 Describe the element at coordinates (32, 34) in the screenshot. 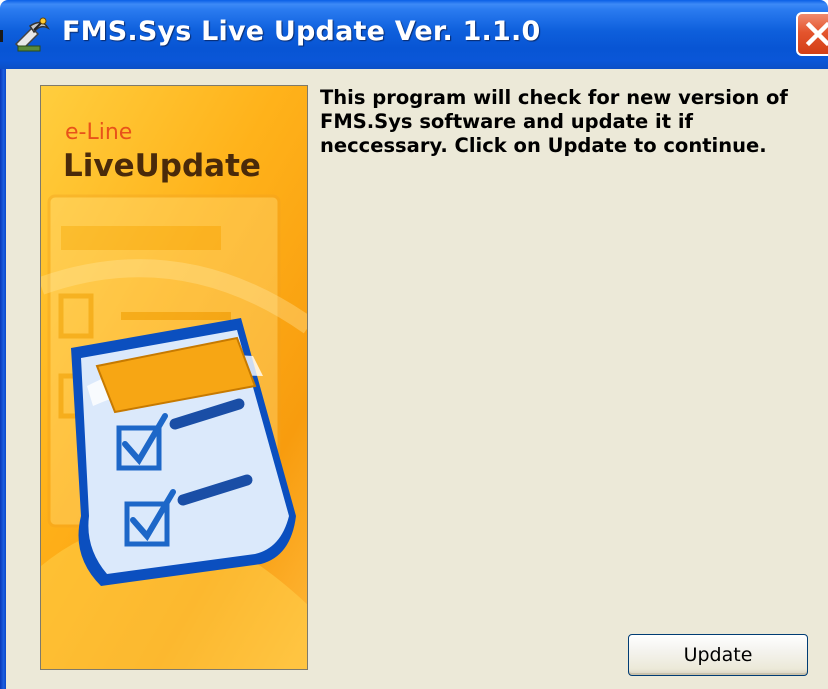

I see `satellite-dish-icon` at that location.